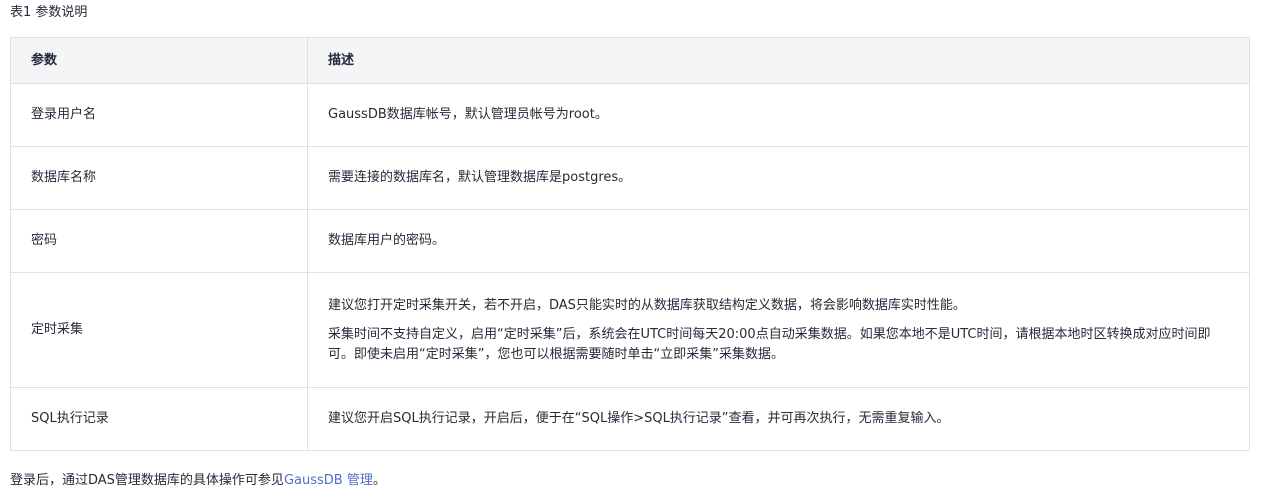 Image resolution: width=1268 pixels, height=497 pixels. What do you see at coordinates (778, 241) in the screenshot?
I see `desc-cell: 数据库用户的密码。` at bounding box center [778, 241].